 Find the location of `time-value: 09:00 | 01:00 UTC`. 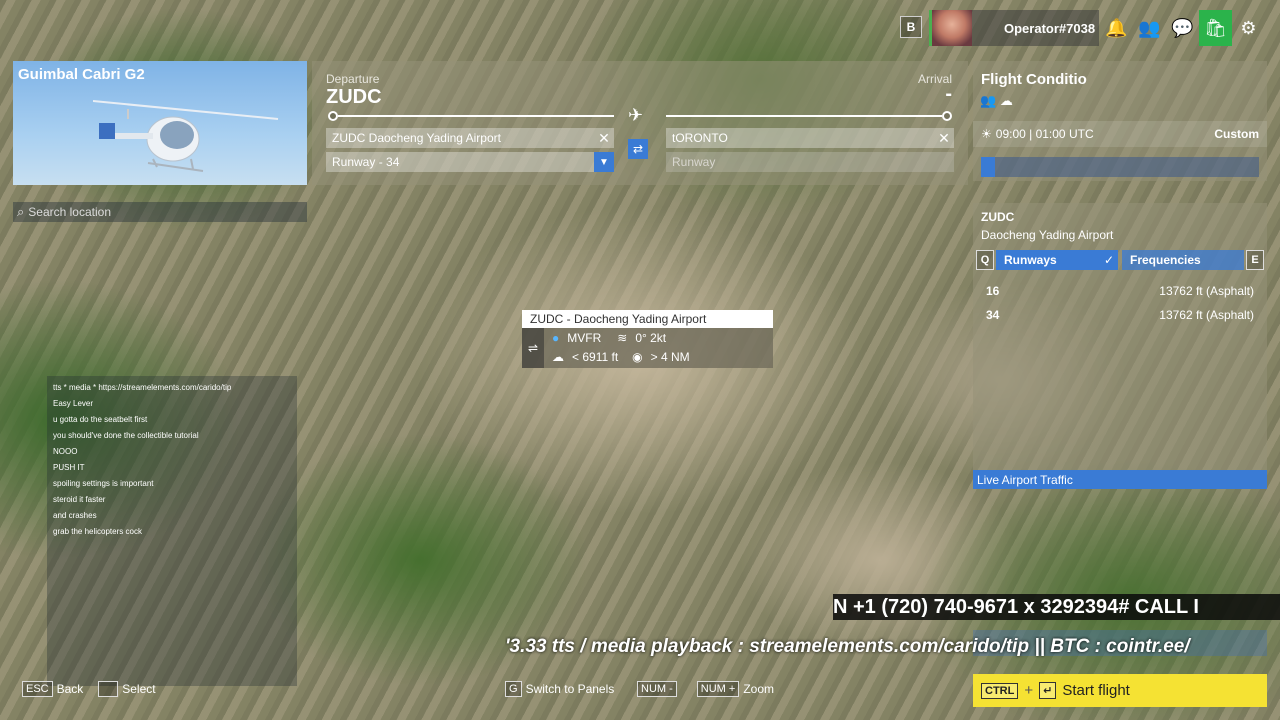

time-value: 09:00 | 01:00 UTC is located at coordinates (1044, 134).